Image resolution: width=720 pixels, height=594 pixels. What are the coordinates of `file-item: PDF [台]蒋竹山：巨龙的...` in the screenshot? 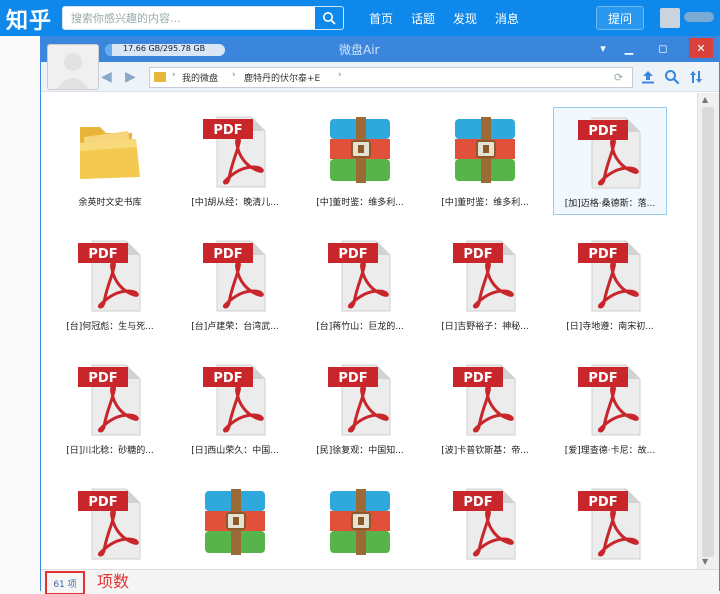 It's located at (360, 285).